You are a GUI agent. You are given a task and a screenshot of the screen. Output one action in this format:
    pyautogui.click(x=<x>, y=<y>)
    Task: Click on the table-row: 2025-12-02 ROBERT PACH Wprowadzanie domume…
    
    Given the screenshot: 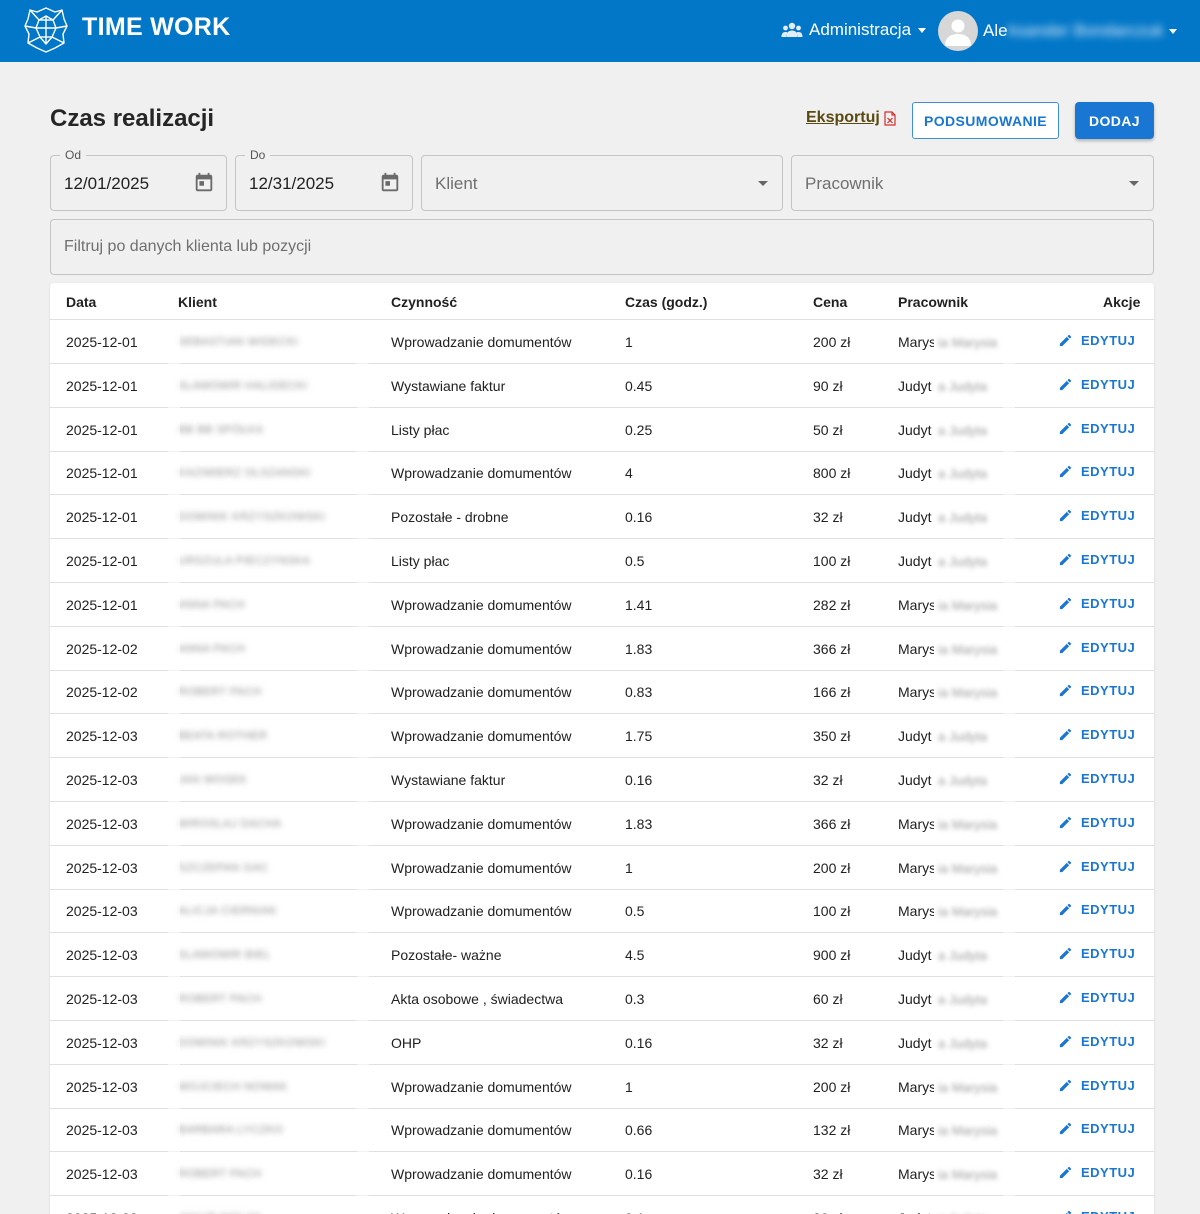 What is the action you would take?
    pyautogui.click(x=602, y=692)
    